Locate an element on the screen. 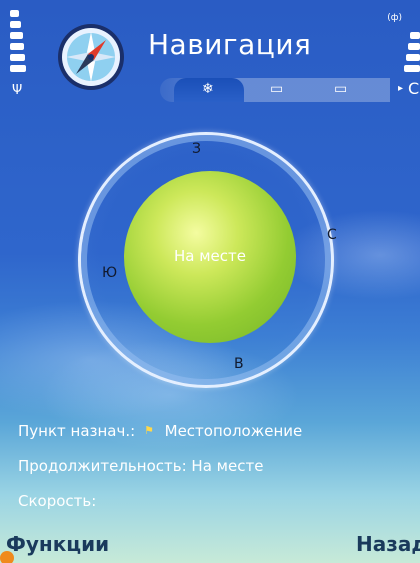  tab-monitor: ▭ is located at coordinates (342, 90).